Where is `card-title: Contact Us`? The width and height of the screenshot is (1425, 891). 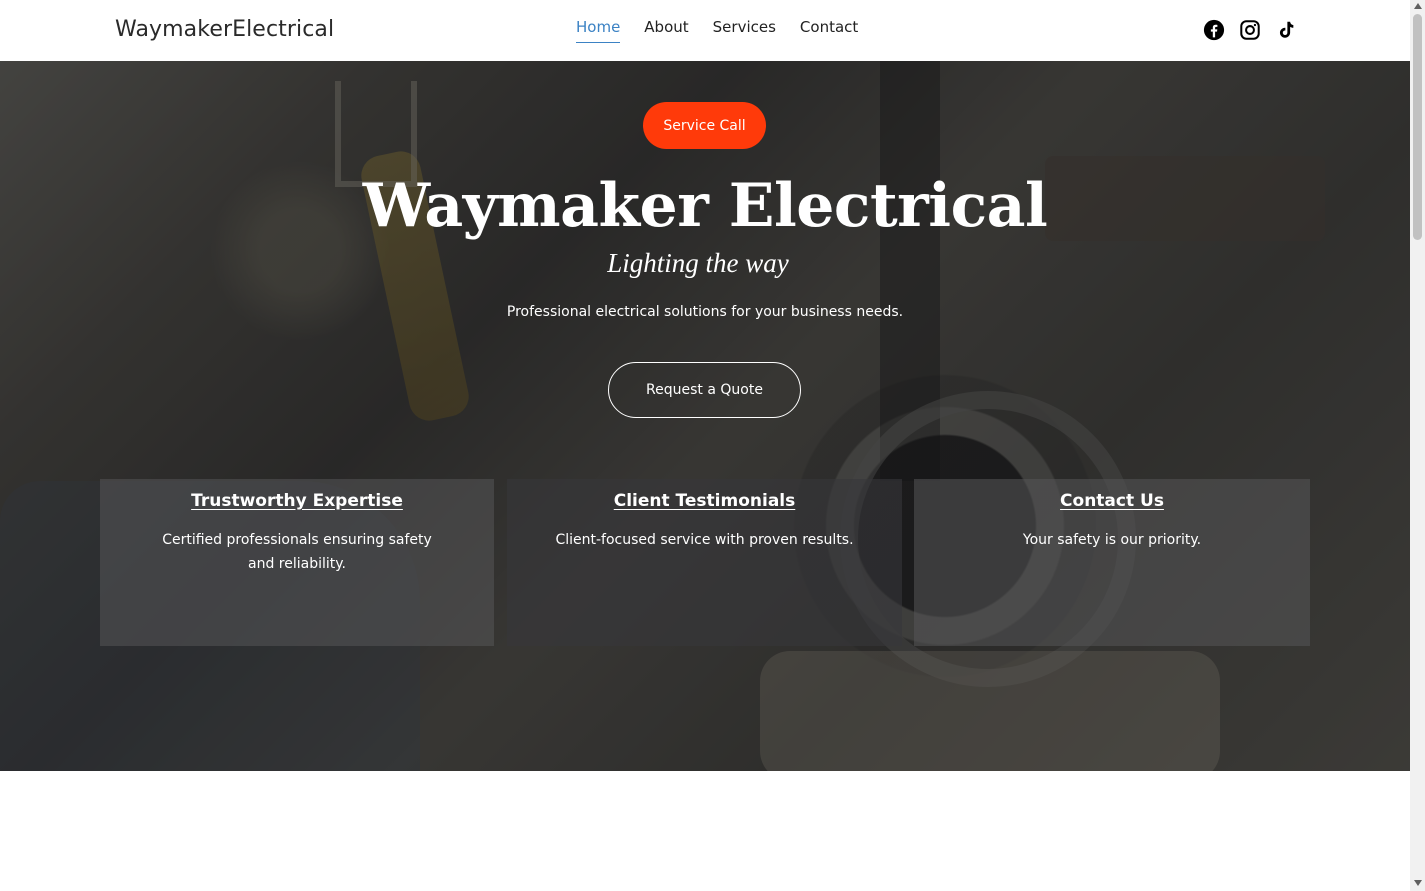
card-title: Contact Us is located at coordinates (1112, 495).